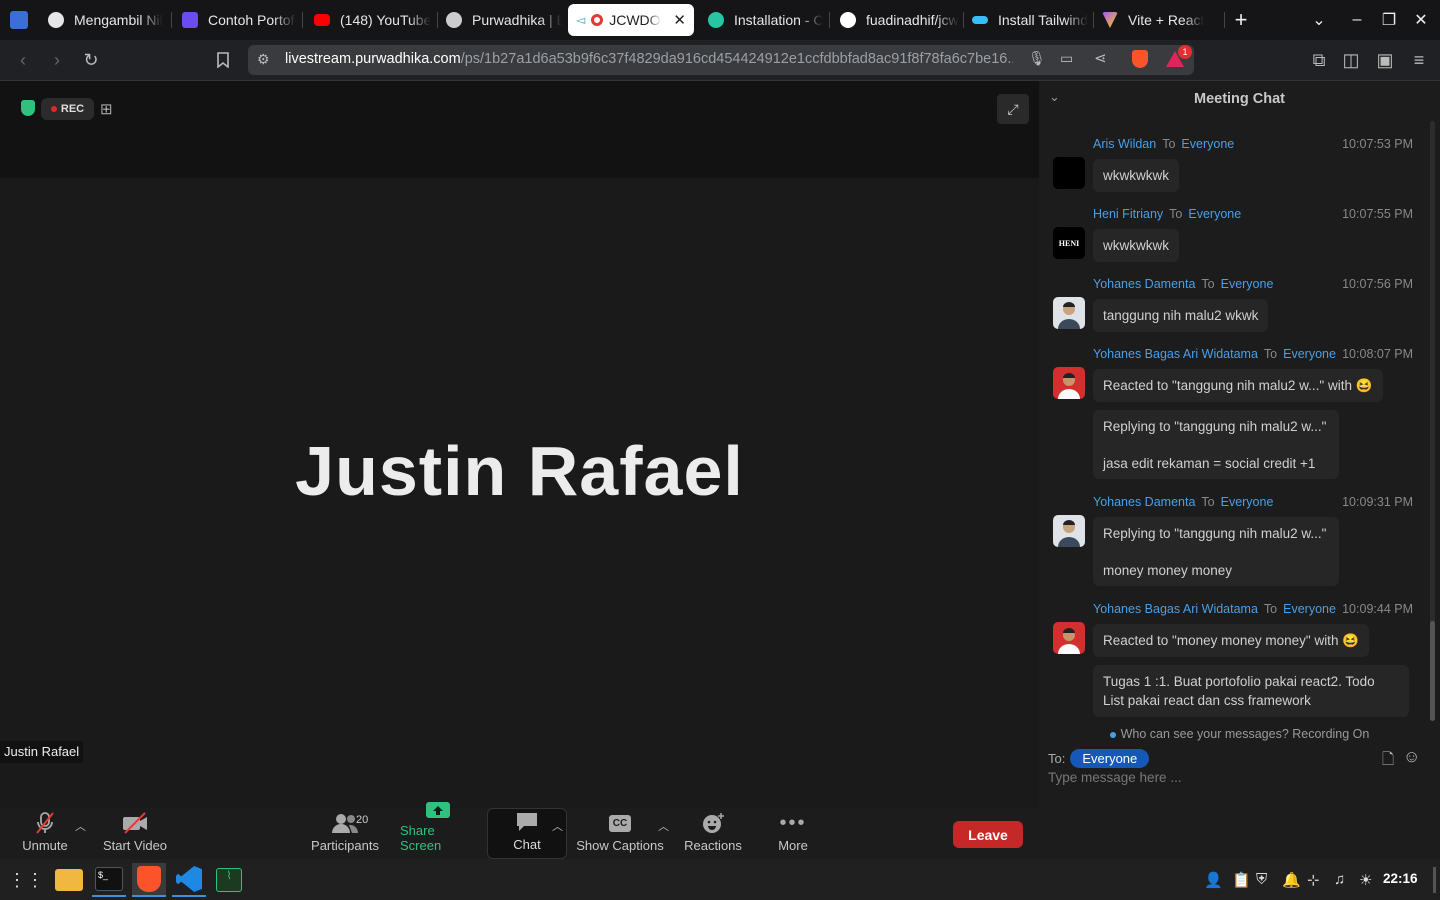 The height and width of the screenshot is (900, 1440). I want to click on tailwind-icon, so click(980, 20).